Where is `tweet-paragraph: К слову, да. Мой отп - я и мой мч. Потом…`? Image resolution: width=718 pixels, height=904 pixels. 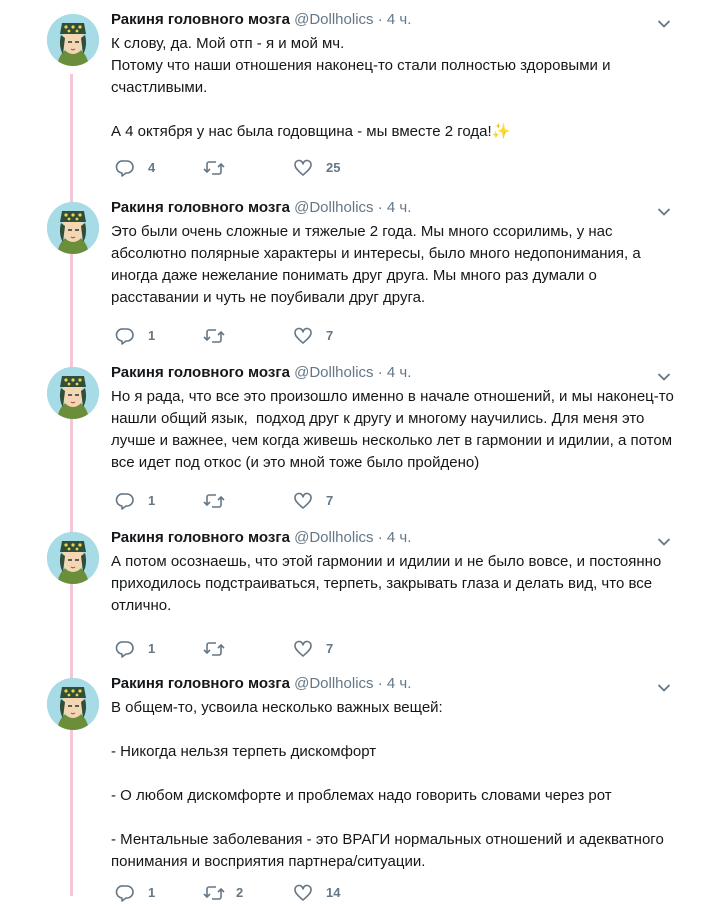 tweet-paragraph: К слову, да. Мой отп - я и мой мч. Потом… is located at coordinates (361, 65).